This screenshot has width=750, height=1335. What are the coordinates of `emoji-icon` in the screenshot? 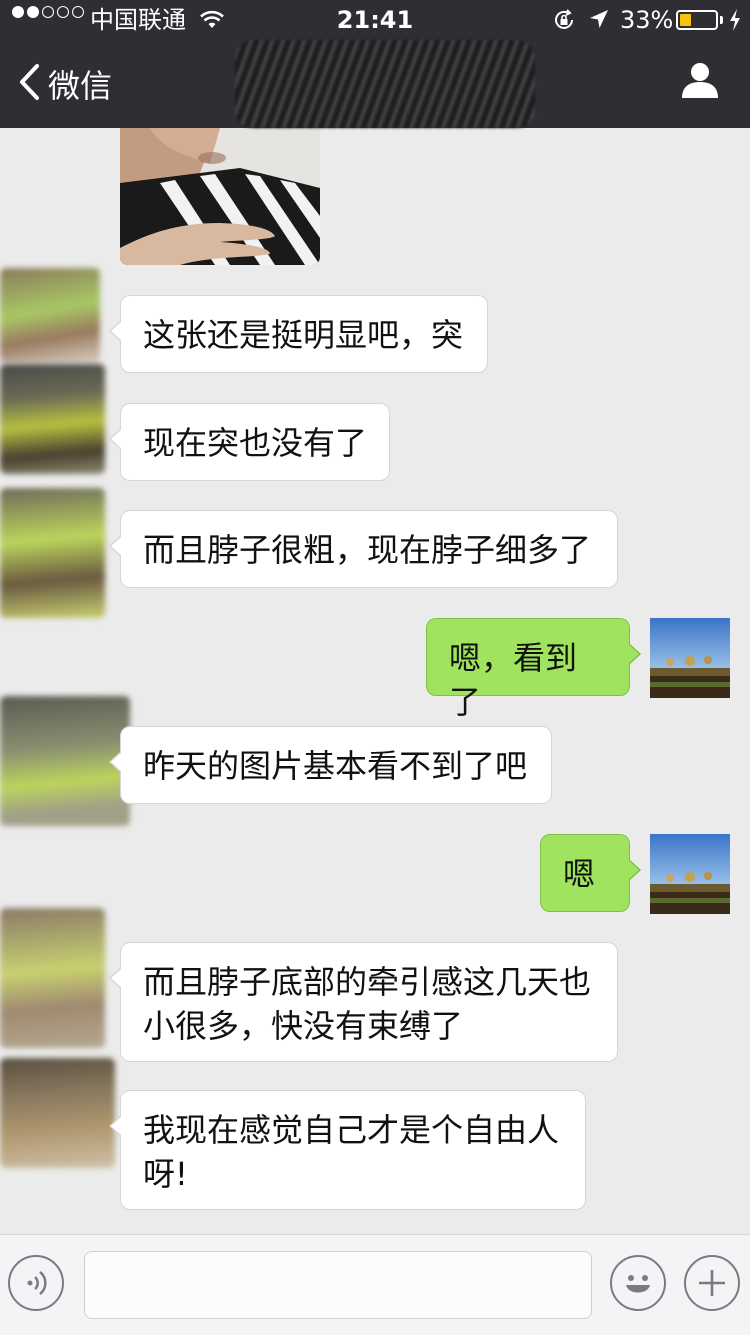 It's located at (638, 1294).